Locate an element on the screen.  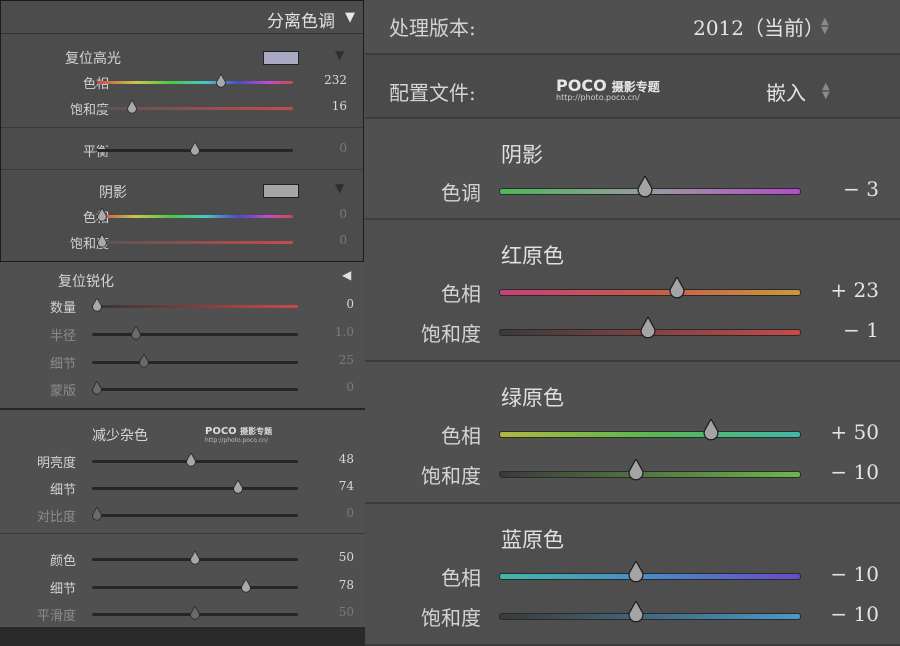
slider-label: 明亮度 is located at coordinates (56, 463).